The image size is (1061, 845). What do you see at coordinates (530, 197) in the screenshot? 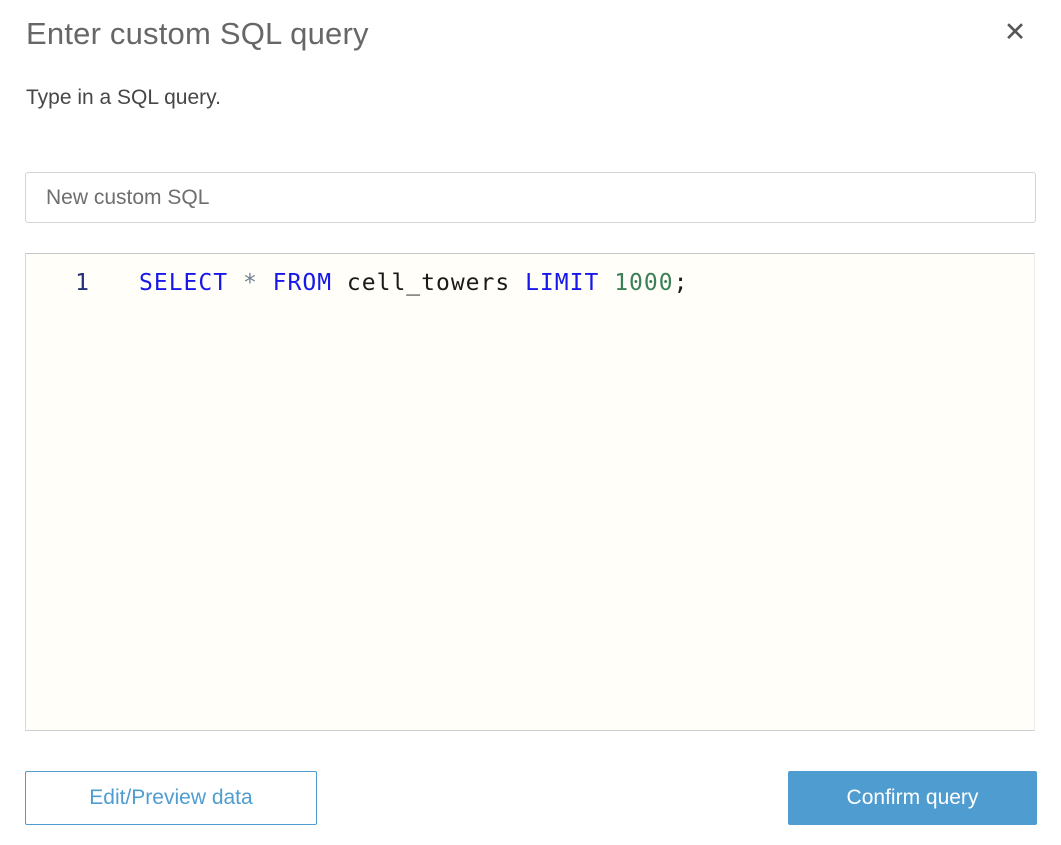
I see `custom-sql-name-input` at bounding box center [530, 197].